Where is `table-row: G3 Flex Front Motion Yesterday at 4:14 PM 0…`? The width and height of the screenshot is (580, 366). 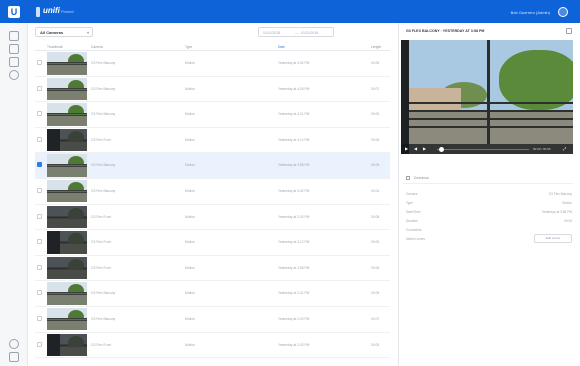 table-row: G3 Flex Front Motion Yesterday at 4:14 PM 0… is located at coordinates (212, 141).